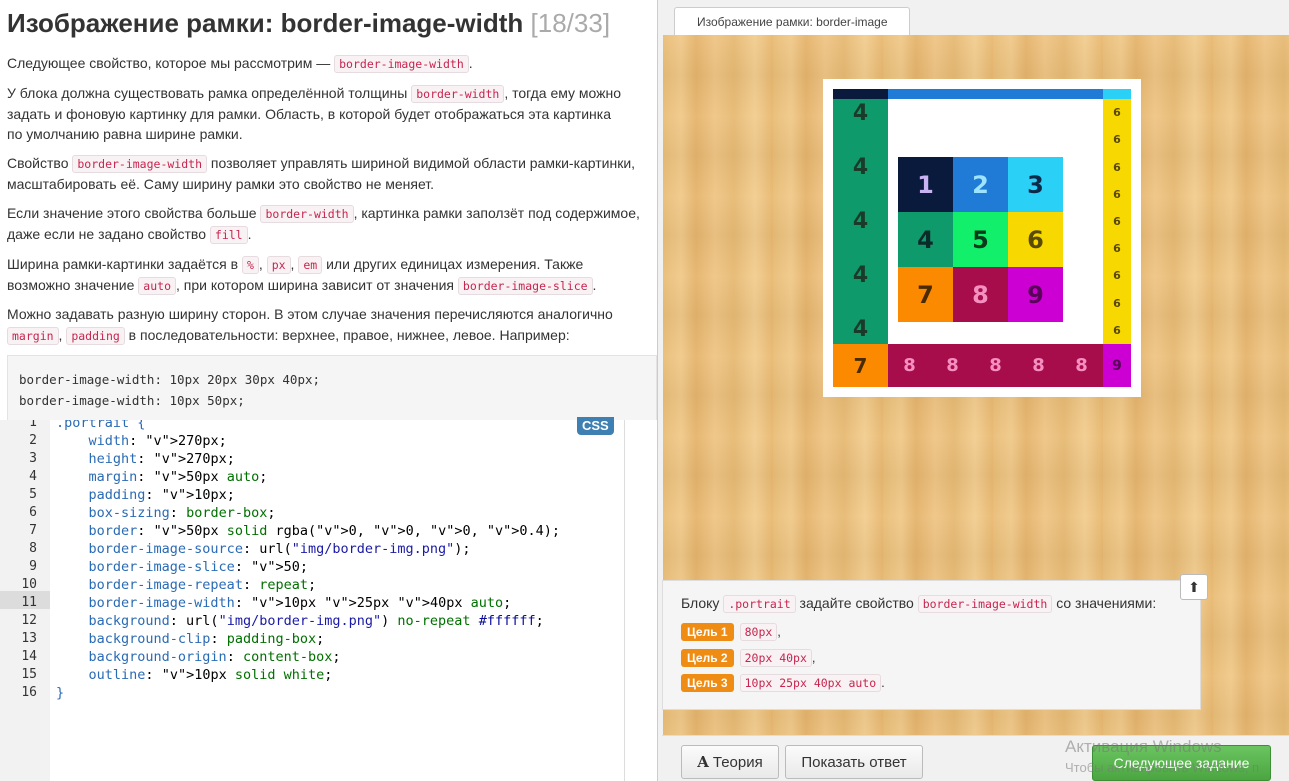 The width and height of the screenshot is (1289, 781). I want to click on code-example-line: border-image-width: 10px 50px;, so click(132, 400).